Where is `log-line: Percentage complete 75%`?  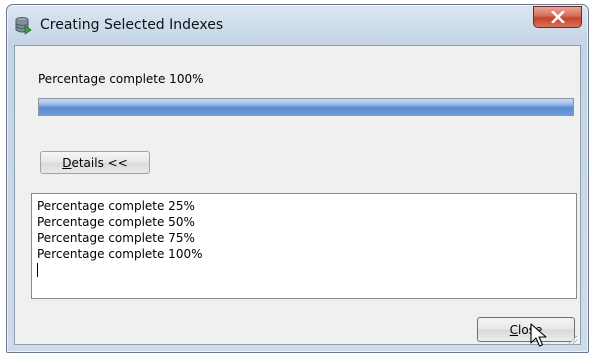 log-line: Percentage complete 75% is located at coordinates (116, 238).